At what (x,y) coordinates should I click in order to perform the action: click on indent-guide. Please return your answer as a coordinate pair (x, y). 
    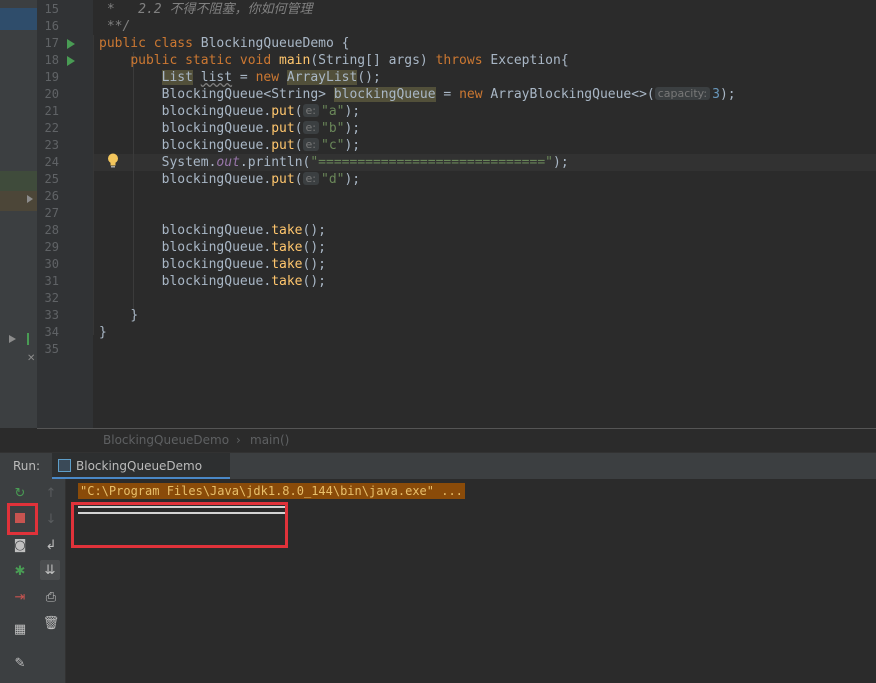
    Looking at the image, I should click on (93, 185).